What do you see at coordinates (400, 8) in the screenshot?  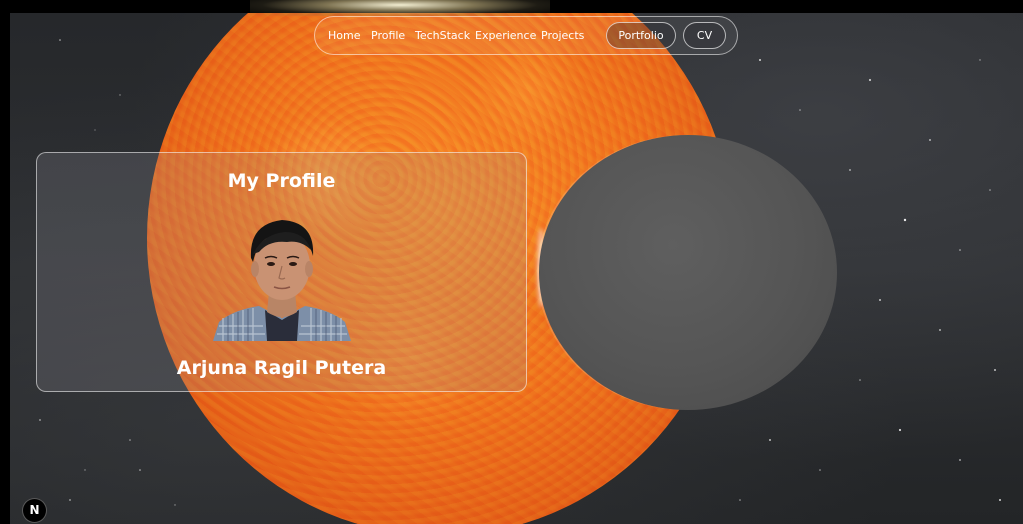 I see `top-light-glow` at bounding box center [400, 8].